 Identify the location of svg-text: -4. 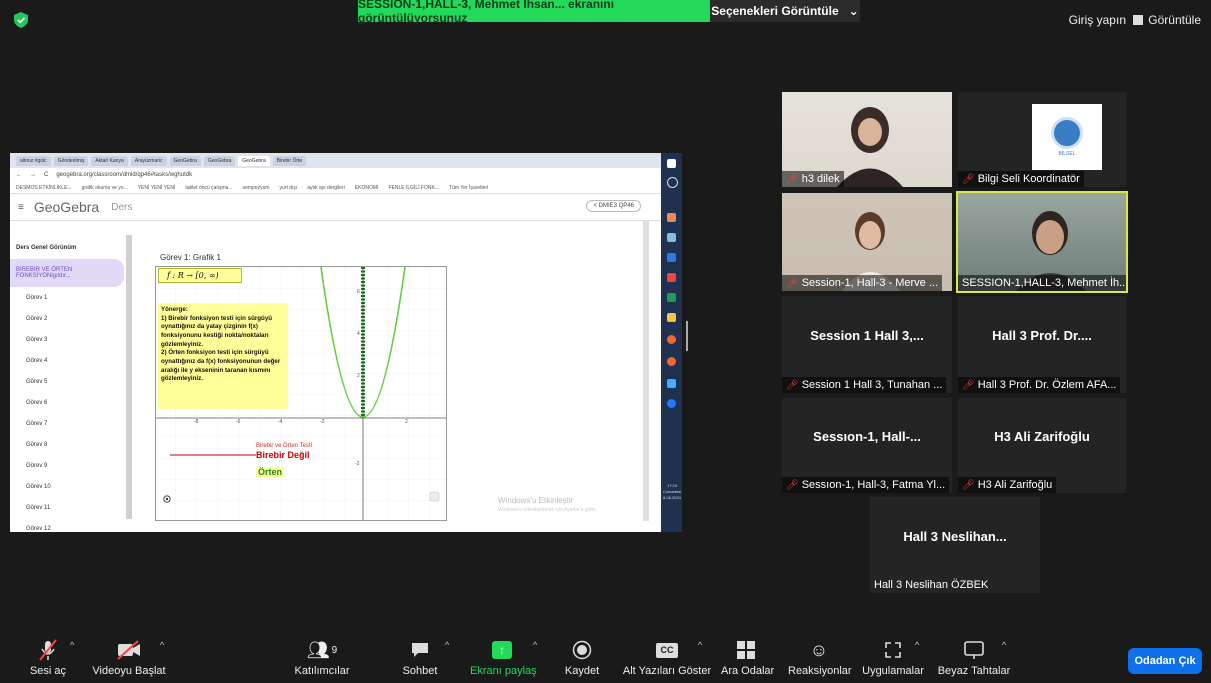
(280, 422).